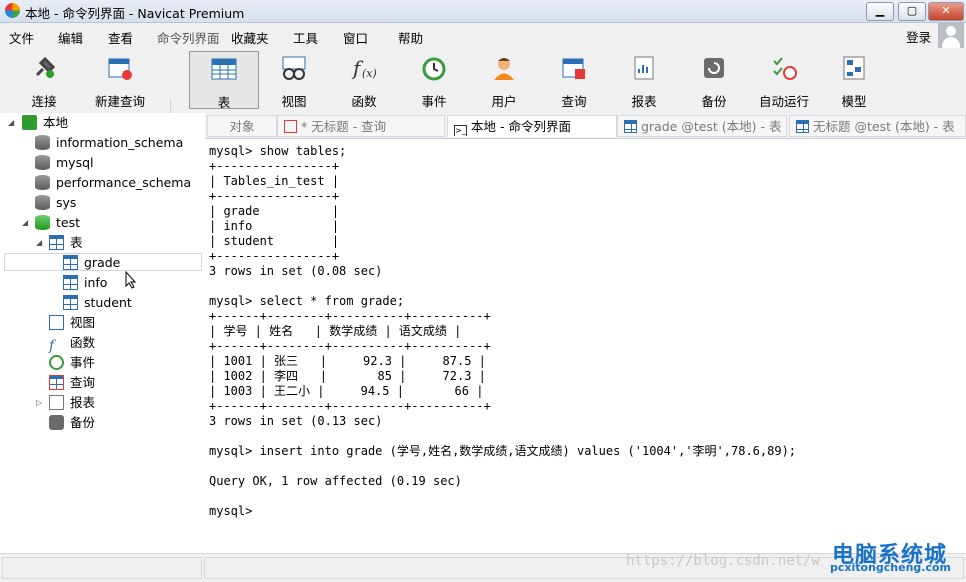 The image size is (966, 582). What do you see at coordinates (483, 567) in the screenshot?
I see `status-bar` at bounding box center [483, 567].